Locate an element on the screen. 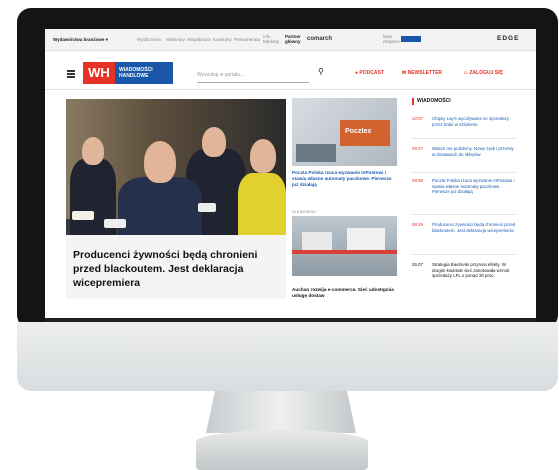 The image size is (559, 470). thumbnail-shelf is located at coordinates (316, 153).